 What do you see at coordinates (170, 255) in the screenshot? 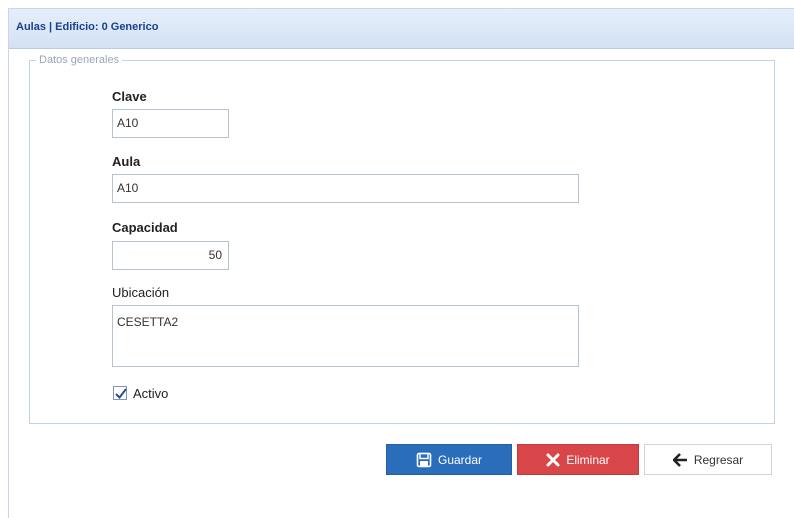
I see `capacidad-input: 50` at bounding box center [170, 255].